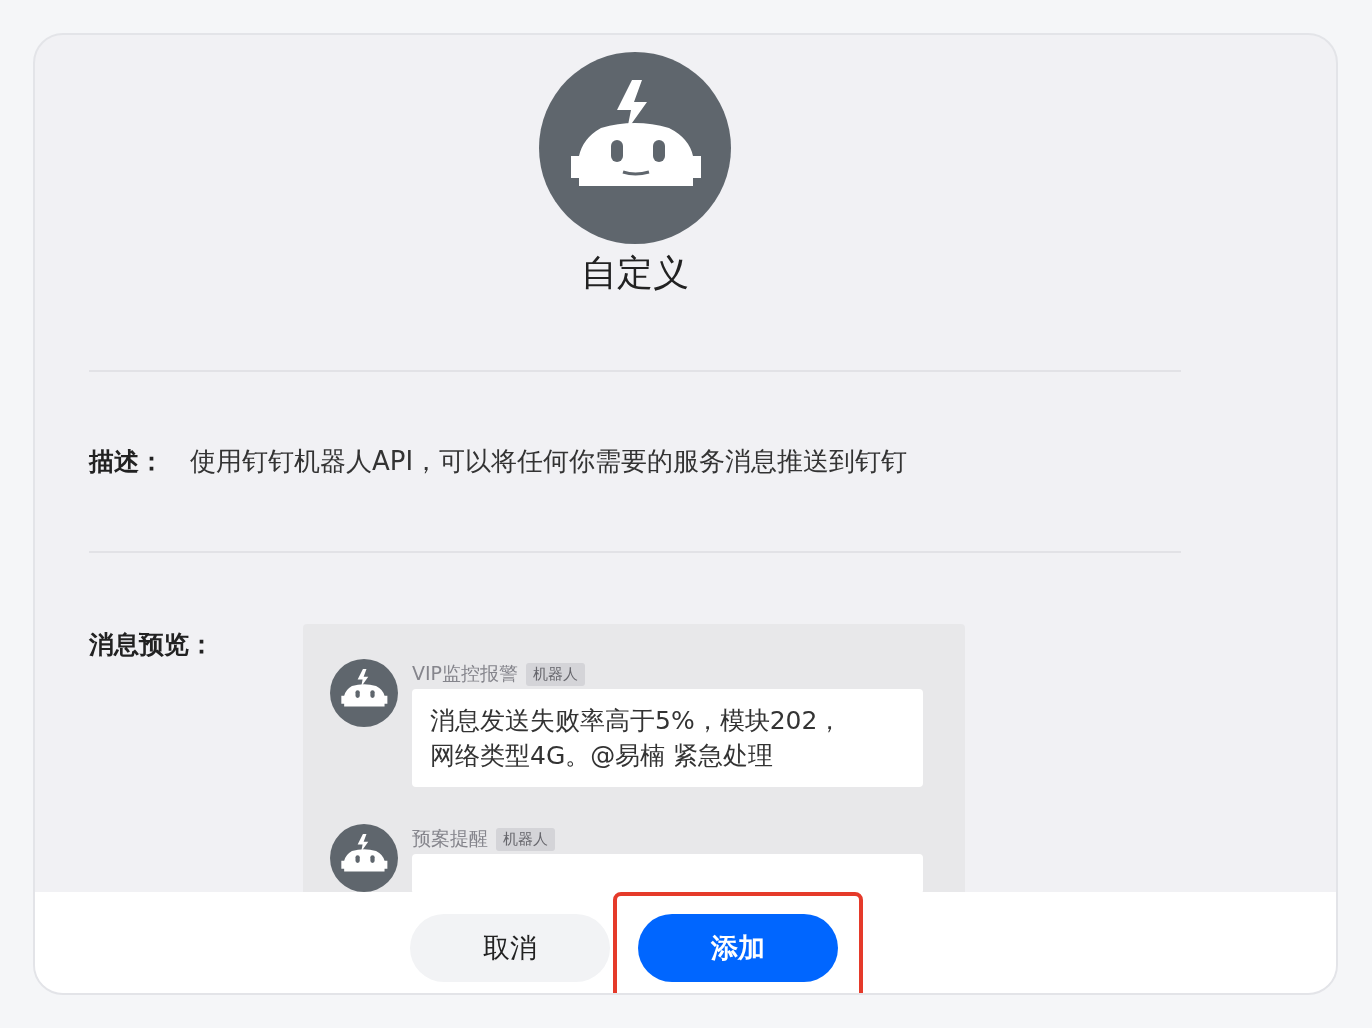  Describe the element at coordinates (636, 738) in the screenshot. I see `message-text: 消息发送失败率高于5%，模块202，网络类型4G。@易楠 紧急处理` at that location.